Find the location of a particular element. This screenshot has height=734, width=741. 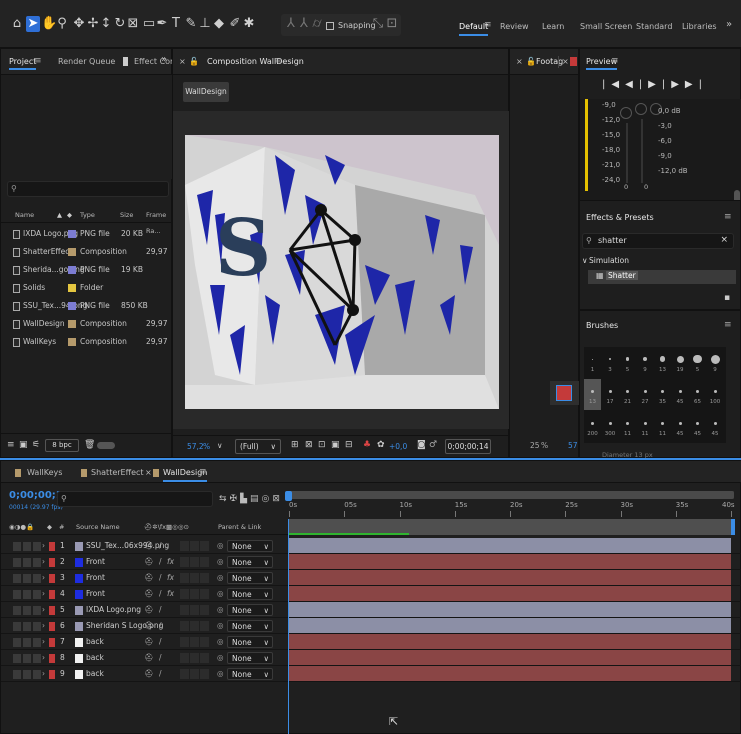

category-simulation: Simulation is located at coordinates (609, 260).